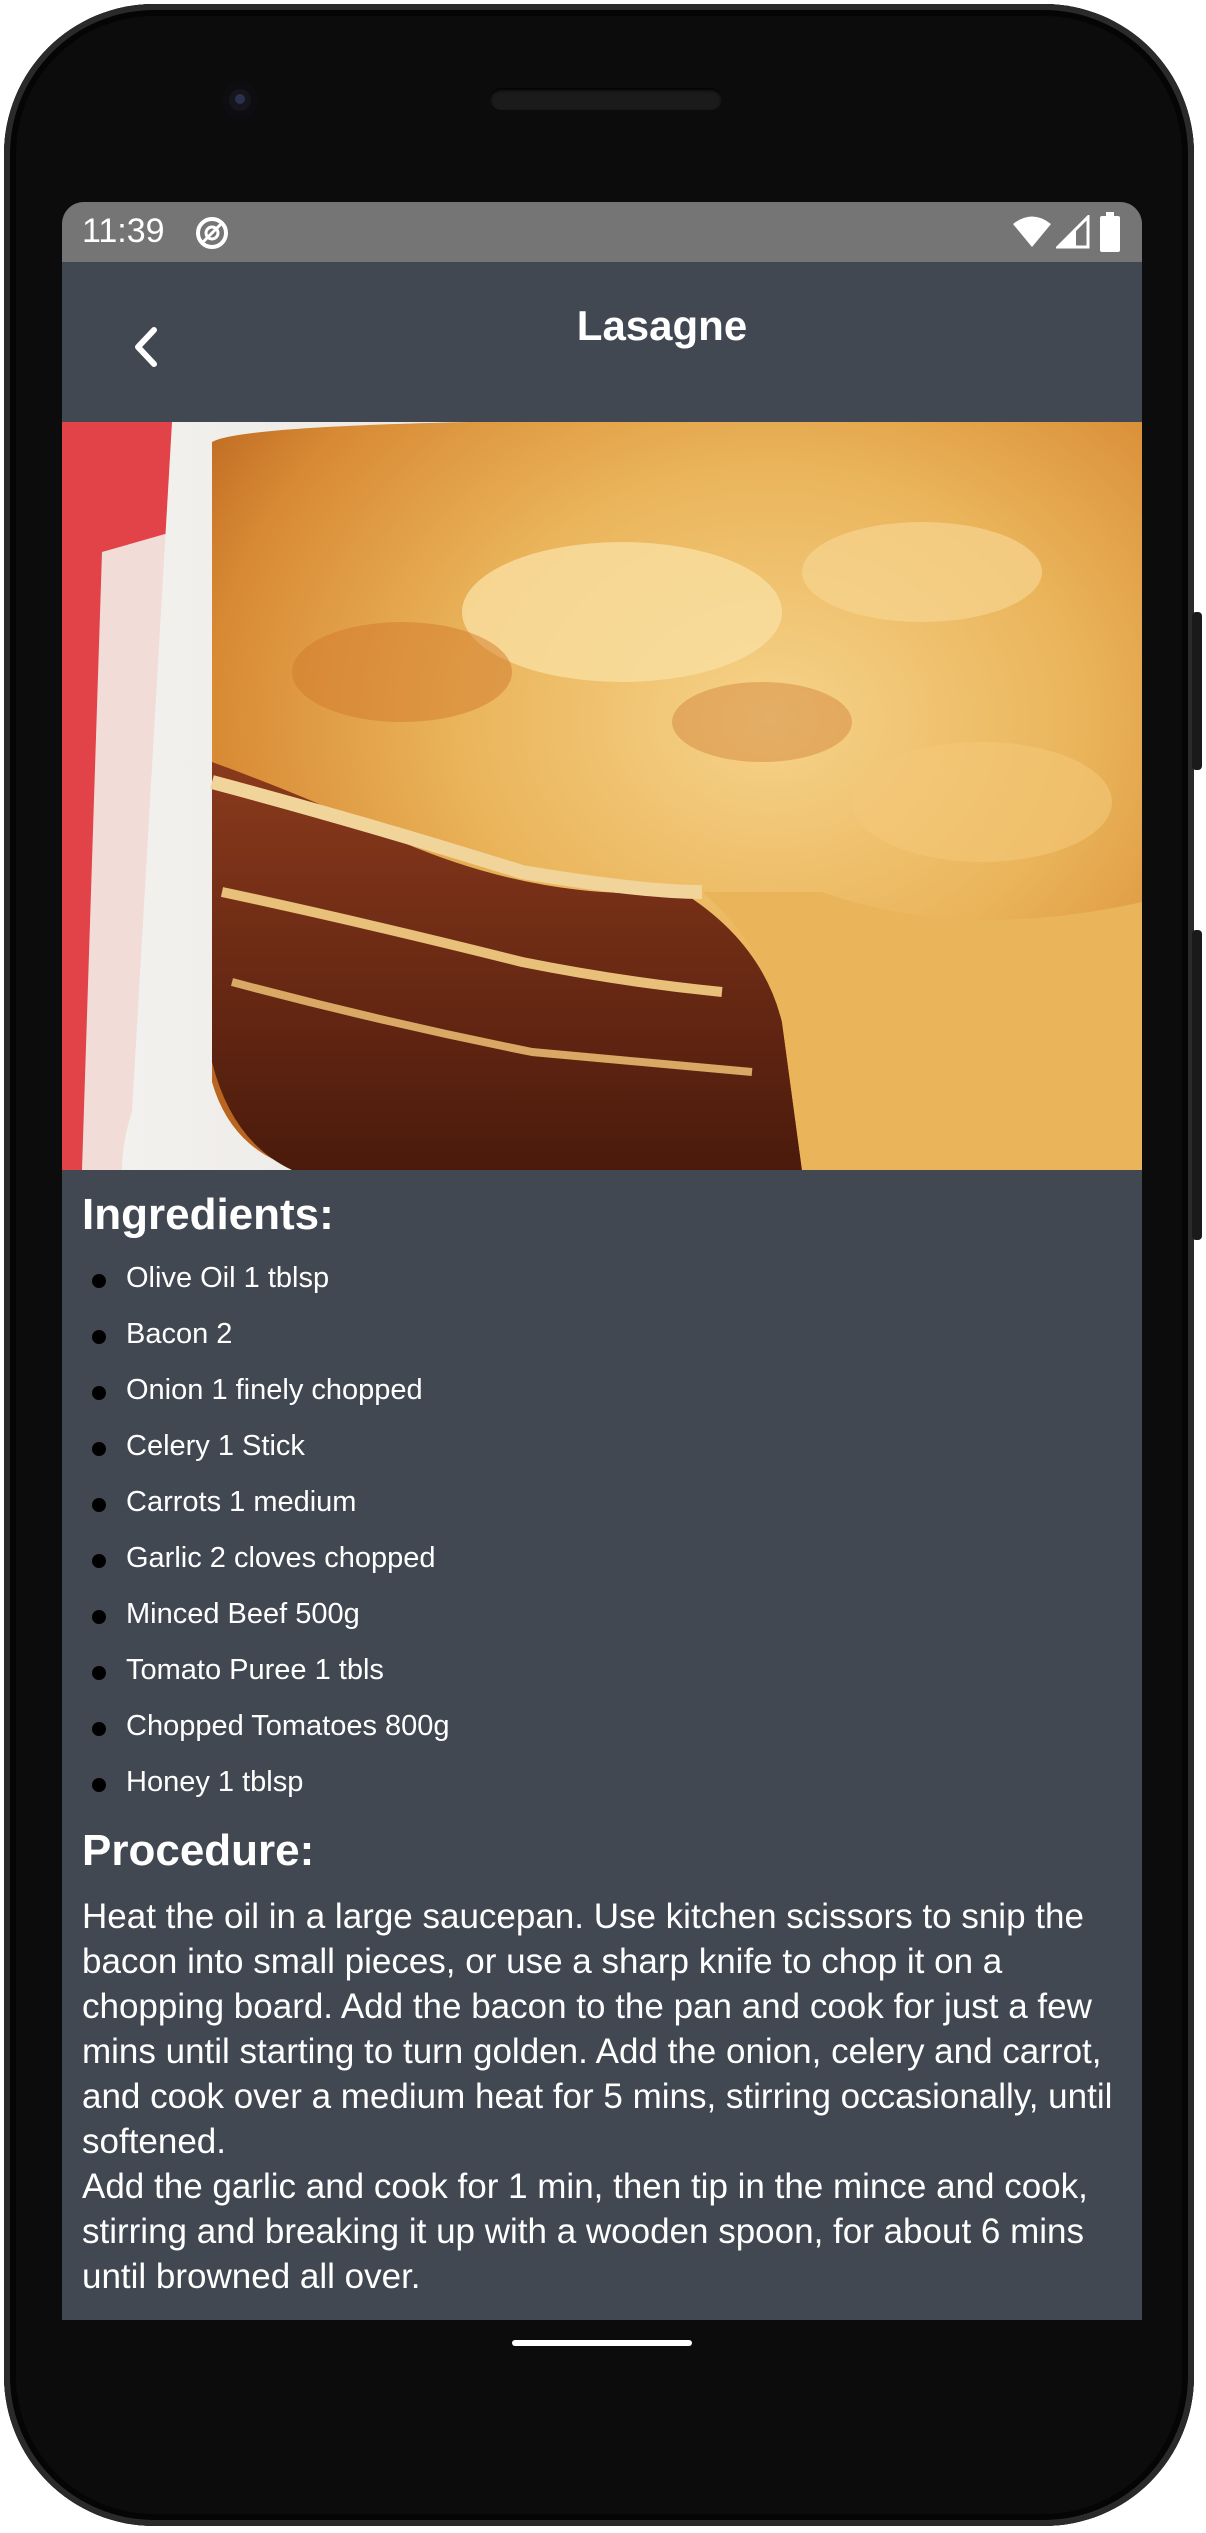  I want to click on ingredient-item: Chopped Tomatoes 800g, so click(603, 1726).